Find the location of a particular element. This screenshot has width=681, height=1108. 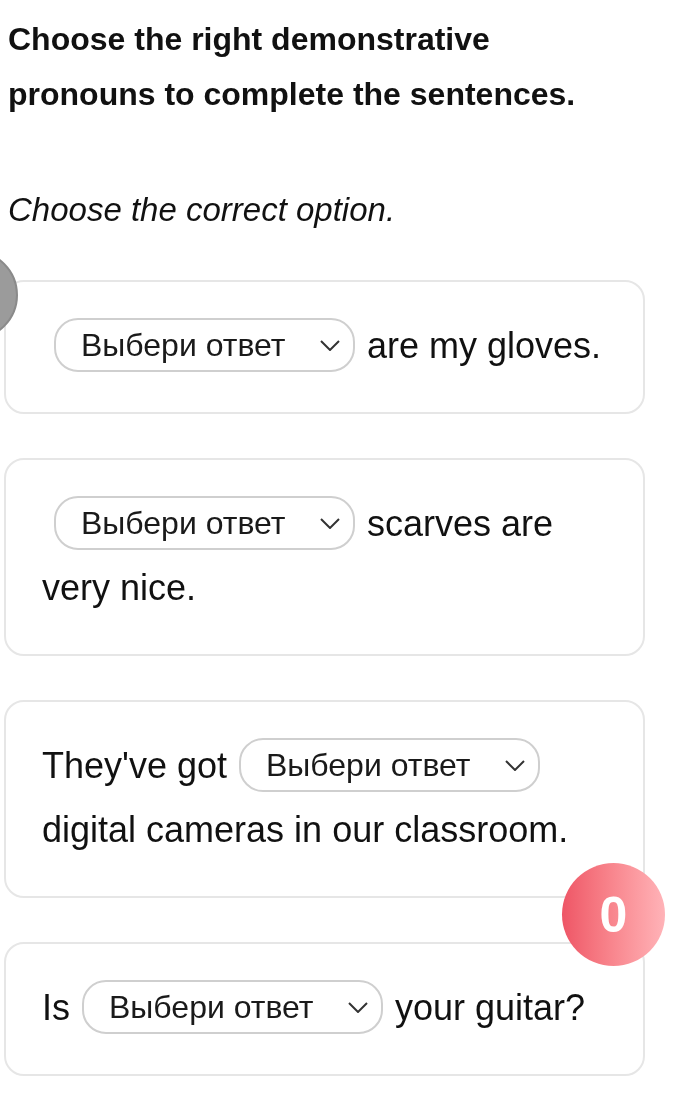

sentence-text: digital cameras in our classroom. is located at coordinates (305, 829).